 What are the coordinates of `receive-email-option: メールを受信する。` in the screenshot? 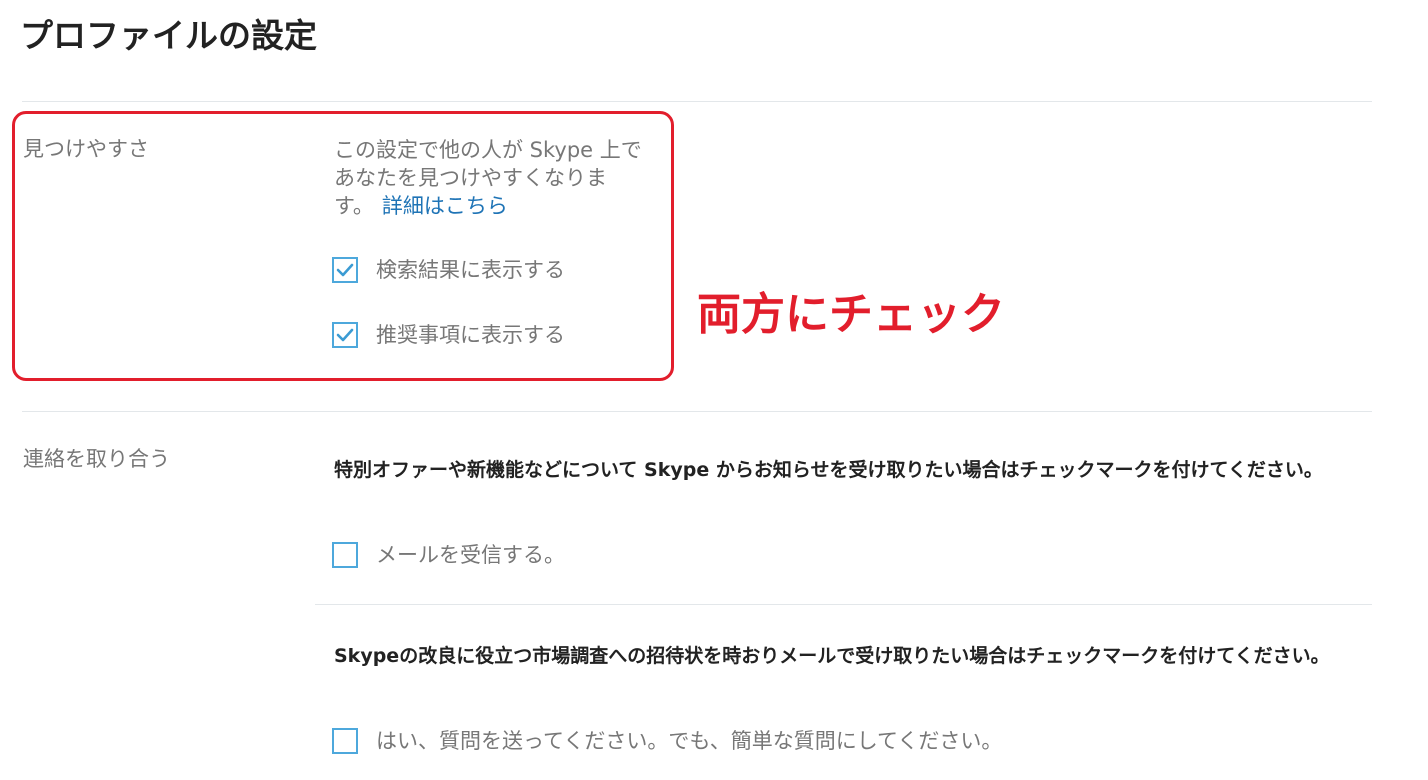 It's located at (448, 555).